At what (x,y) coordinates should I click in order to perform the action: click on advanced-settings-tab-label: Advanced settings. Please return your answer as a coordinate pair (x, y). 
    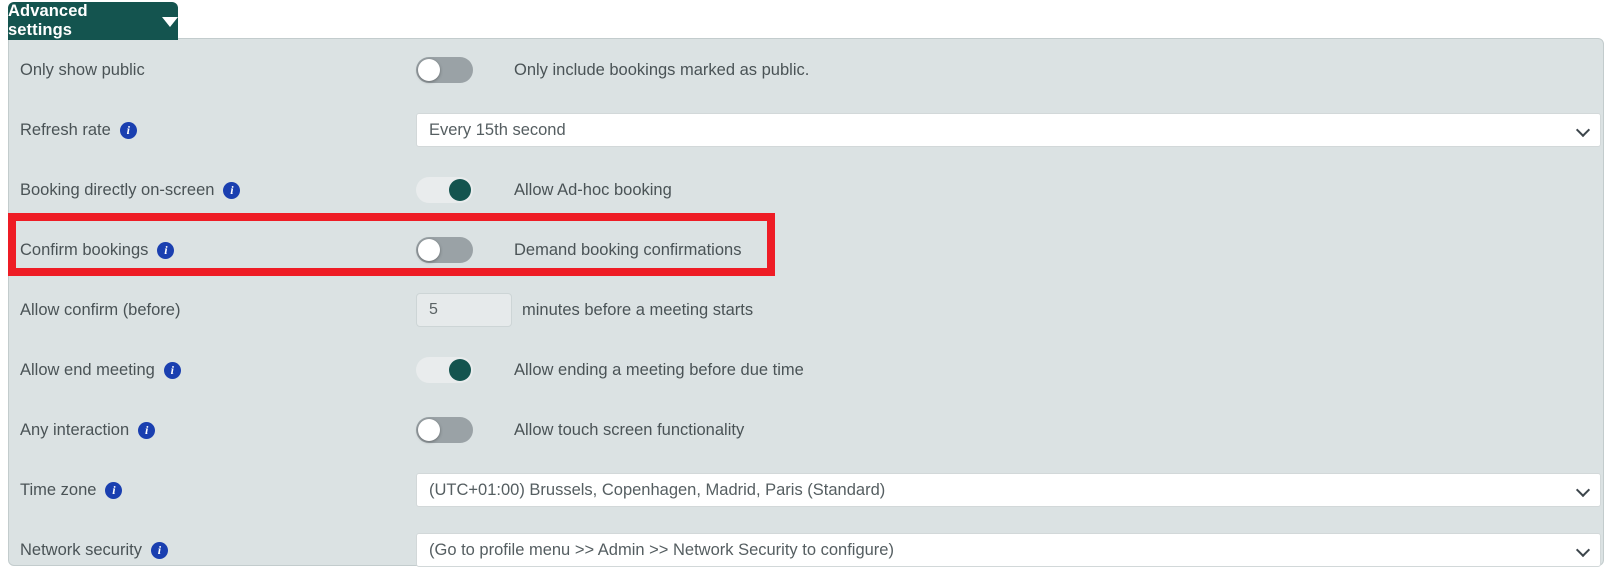
    Looking at the image, I should click on (48, 20).